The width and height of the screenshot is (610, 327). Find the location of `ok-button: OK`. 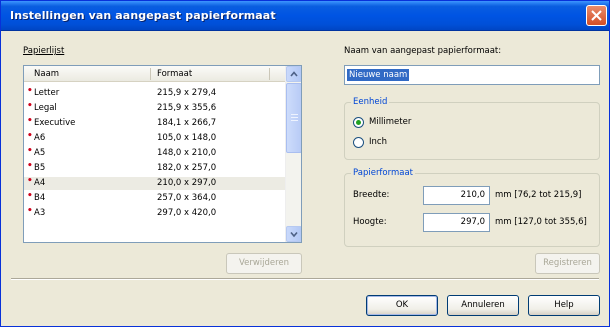

ok-button: OK is located at coordinates (402, 305).